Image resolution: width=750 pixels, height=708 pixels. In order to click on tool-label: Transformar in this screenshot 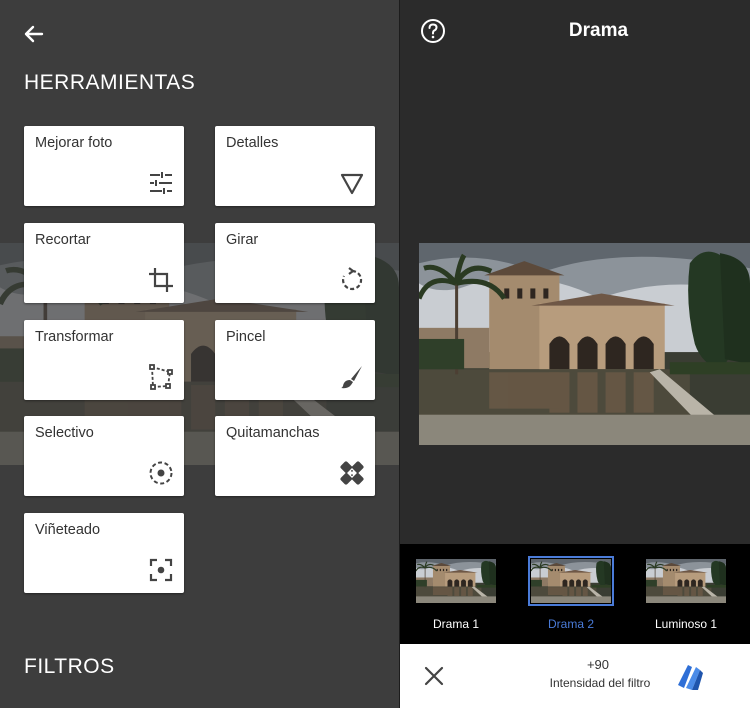, I will do `click(74, 337)`.